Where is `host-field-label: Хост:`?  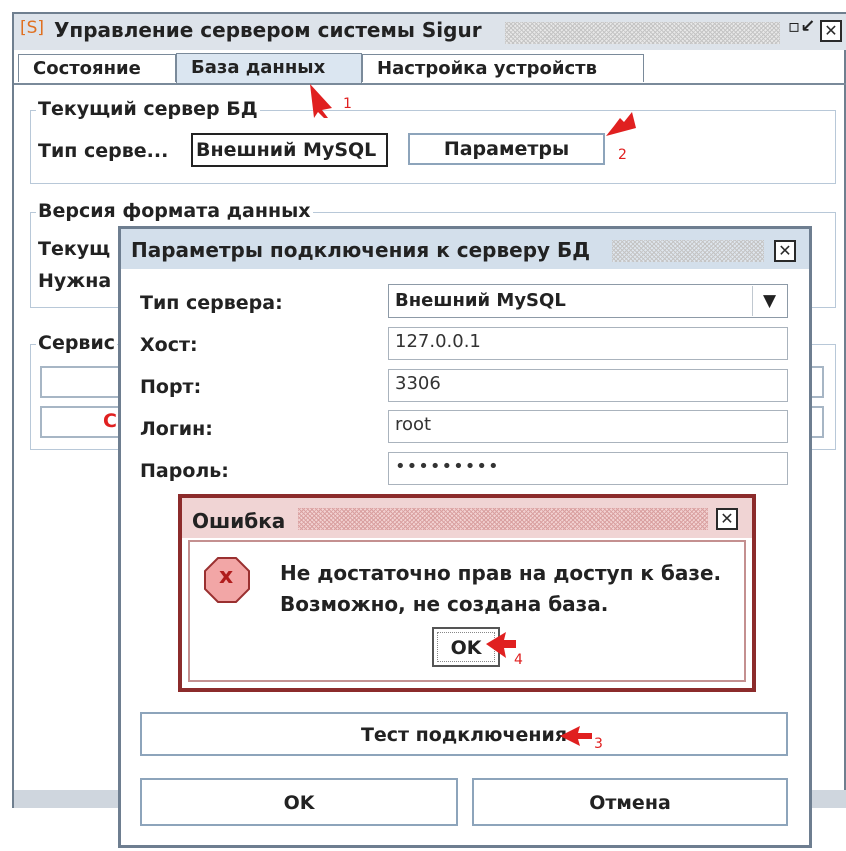
host-field-label: Хост: is located at coordinates (169, 345).